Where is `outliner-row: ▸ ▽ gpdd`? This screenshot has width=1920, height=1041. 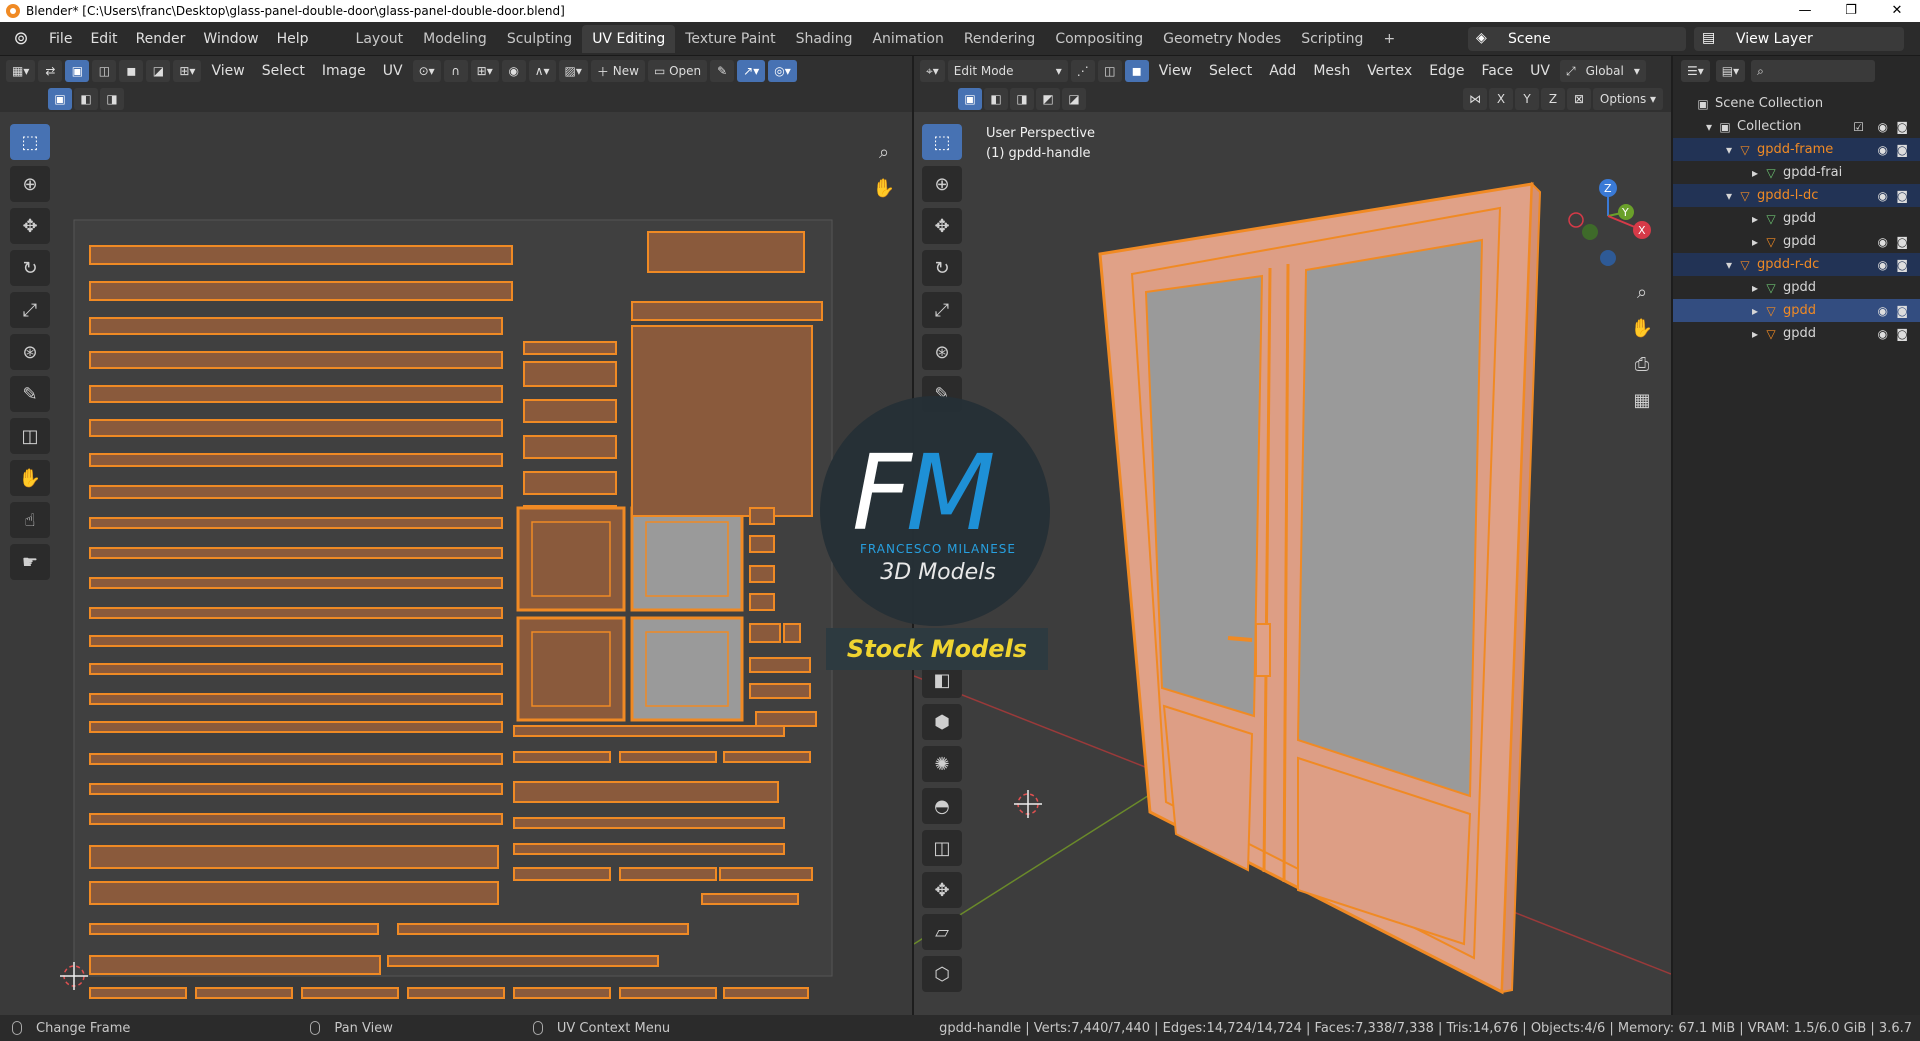 outliner-row: ▸ ▽ gpdd is located at coordinates (1796, 218).